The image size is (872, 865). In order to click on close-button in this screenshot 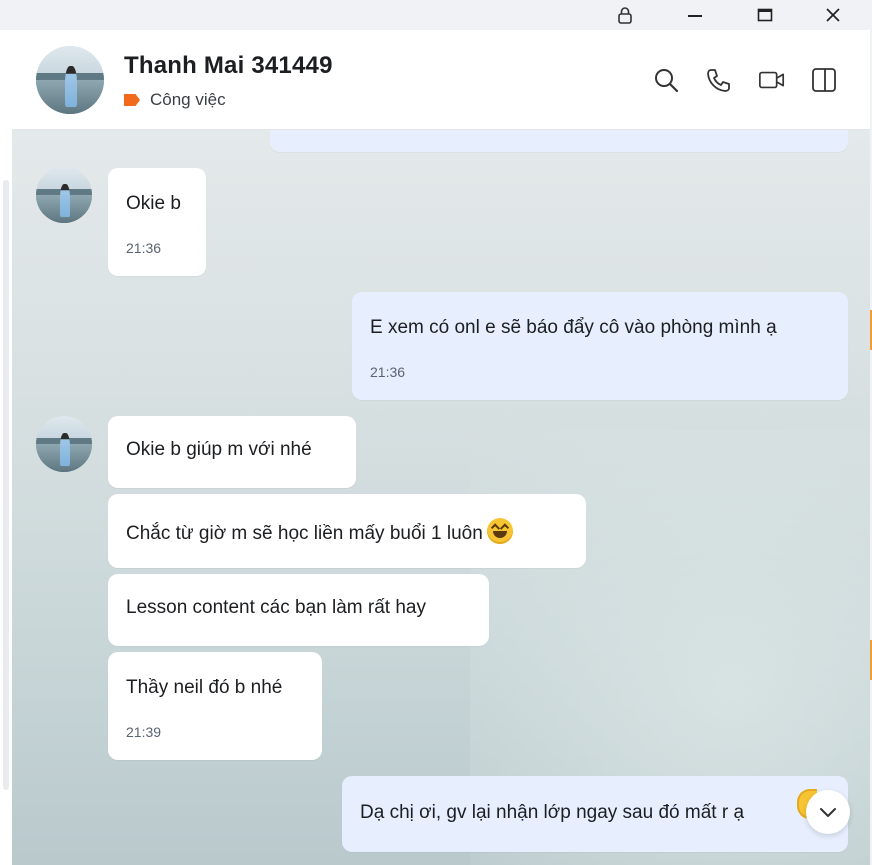, I will do `click(833, 15)`.